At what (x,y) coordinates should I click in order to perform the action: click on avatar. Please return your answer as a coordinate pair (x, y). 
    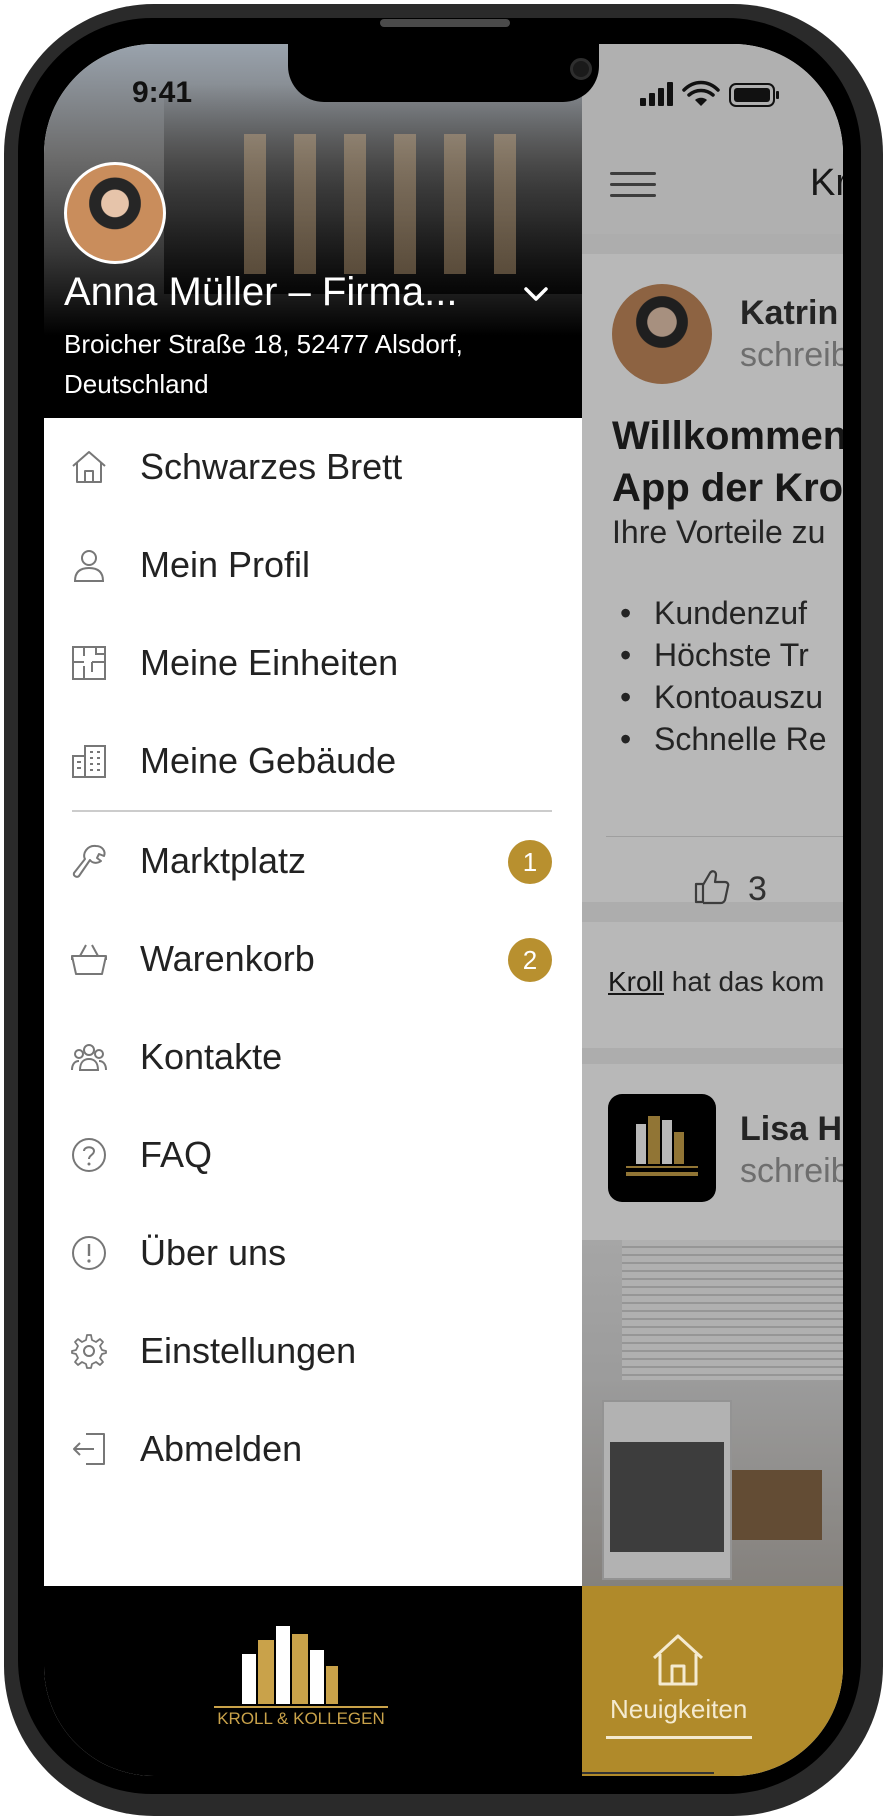
    Looking at the image, I should click on (115, 213).